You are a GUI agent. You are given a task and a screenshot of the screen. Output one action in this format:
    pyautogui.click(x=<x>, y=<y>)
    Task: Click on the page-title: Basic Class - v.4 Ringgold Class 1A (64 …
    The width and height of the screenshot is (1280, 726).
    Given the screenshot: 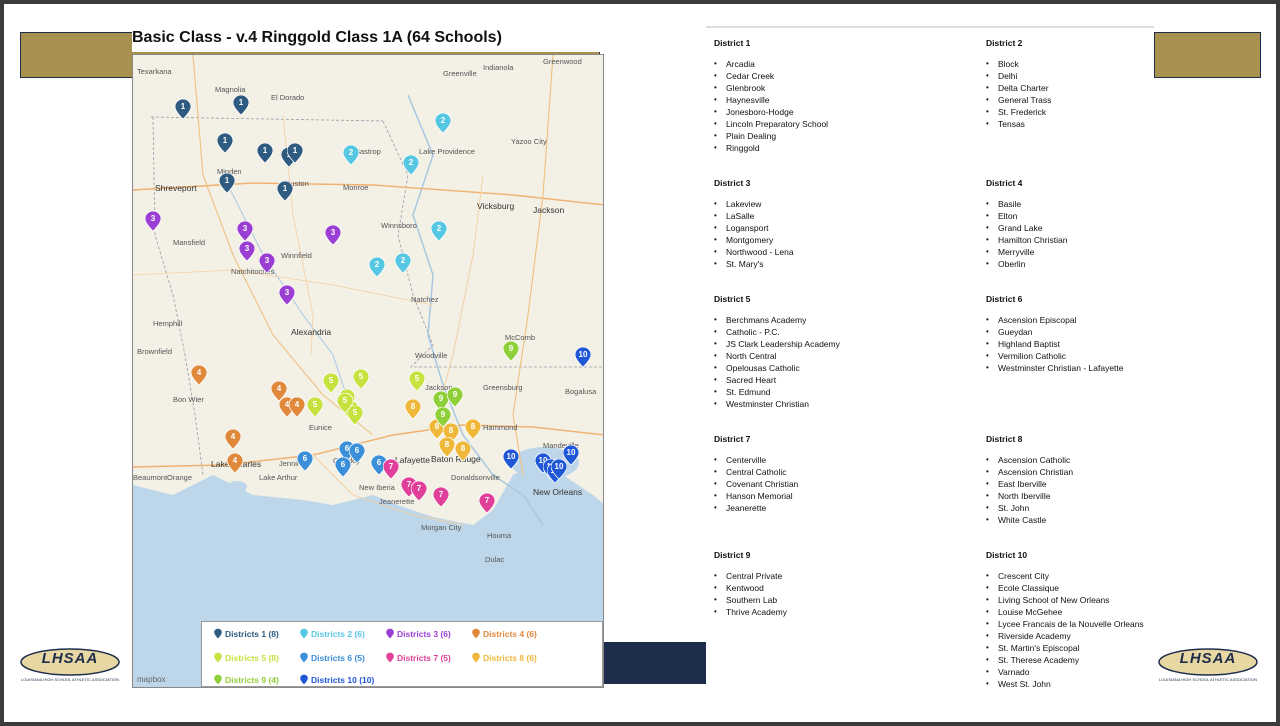 What is the action you would take?
    pyautogui.click(x=367, y=38)
    